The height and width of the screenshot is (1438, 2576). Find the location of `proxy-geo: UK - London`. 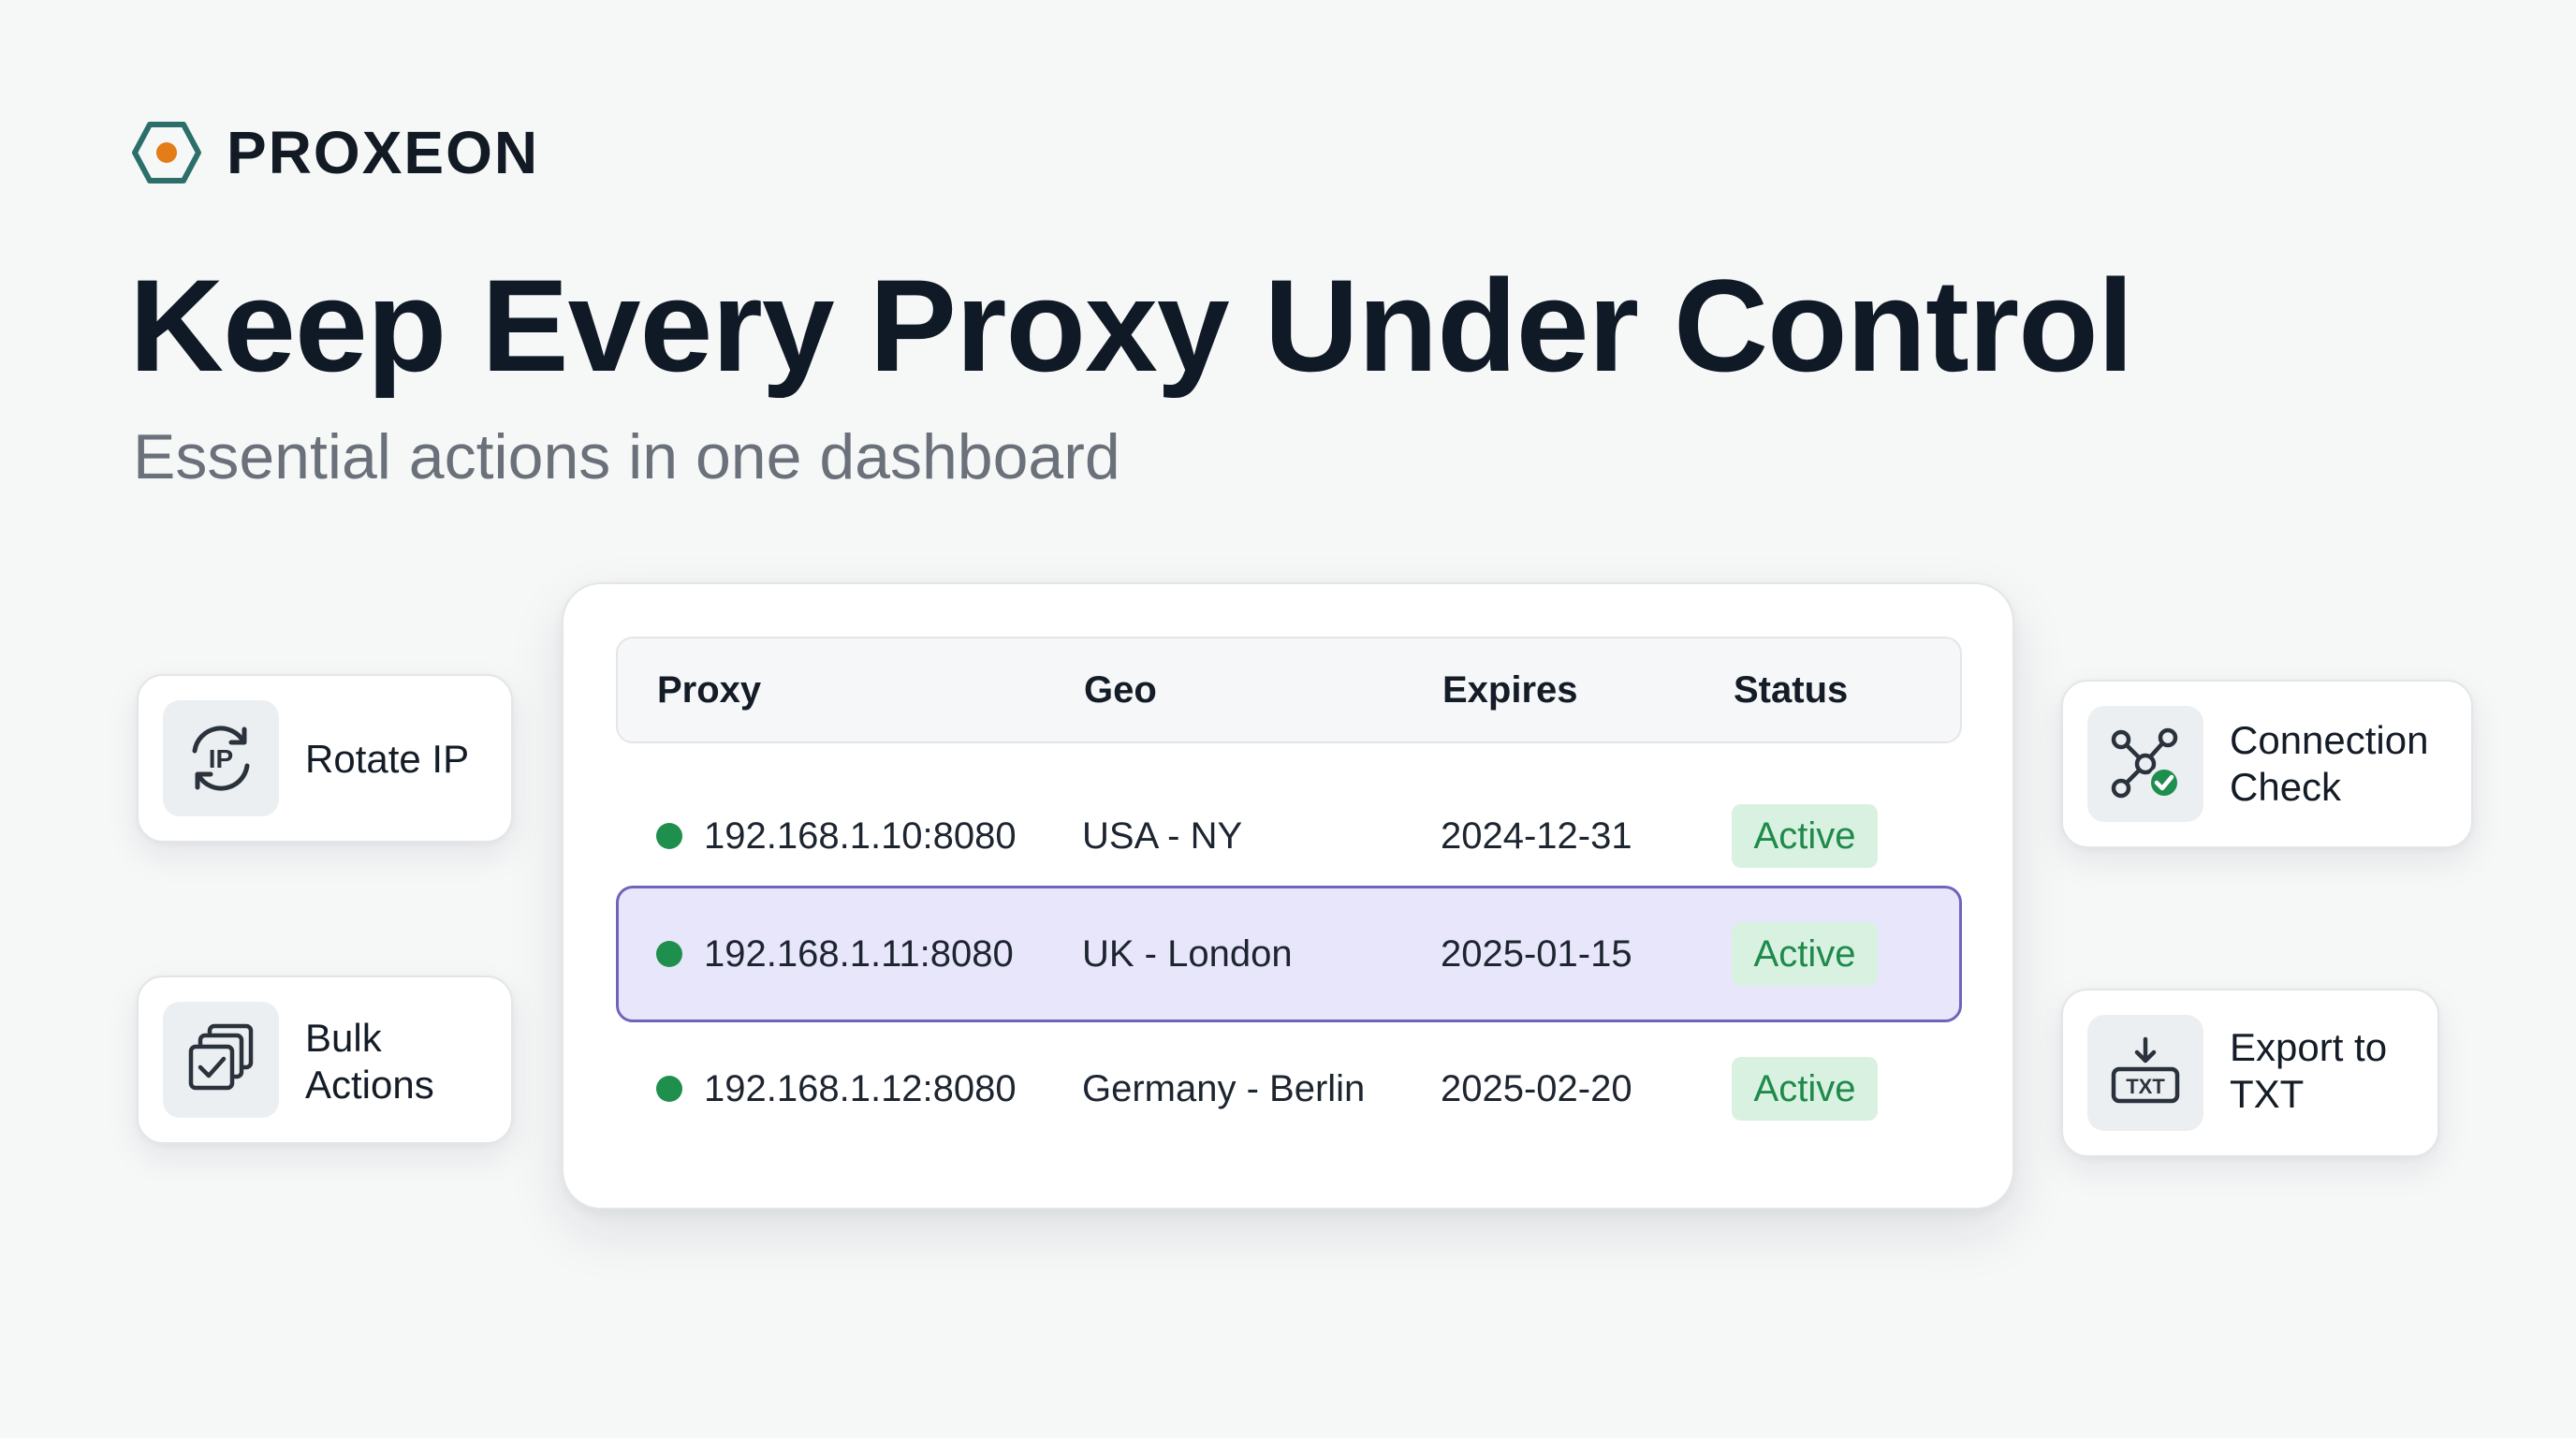

proxy-geo: UK - London is located at coordinates (1187, 954).